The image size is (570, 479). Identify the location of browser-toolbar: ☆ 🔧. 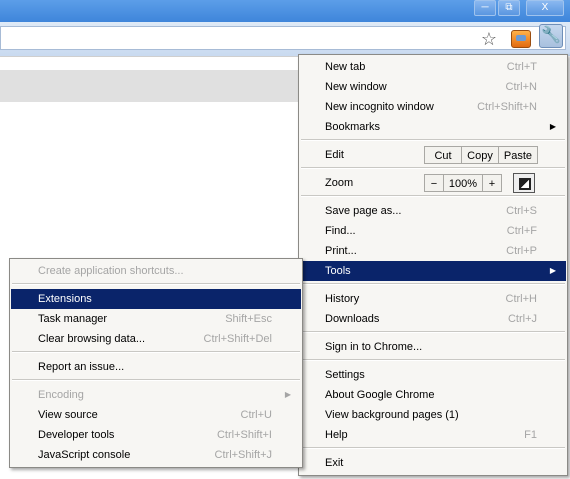
(285, 39).